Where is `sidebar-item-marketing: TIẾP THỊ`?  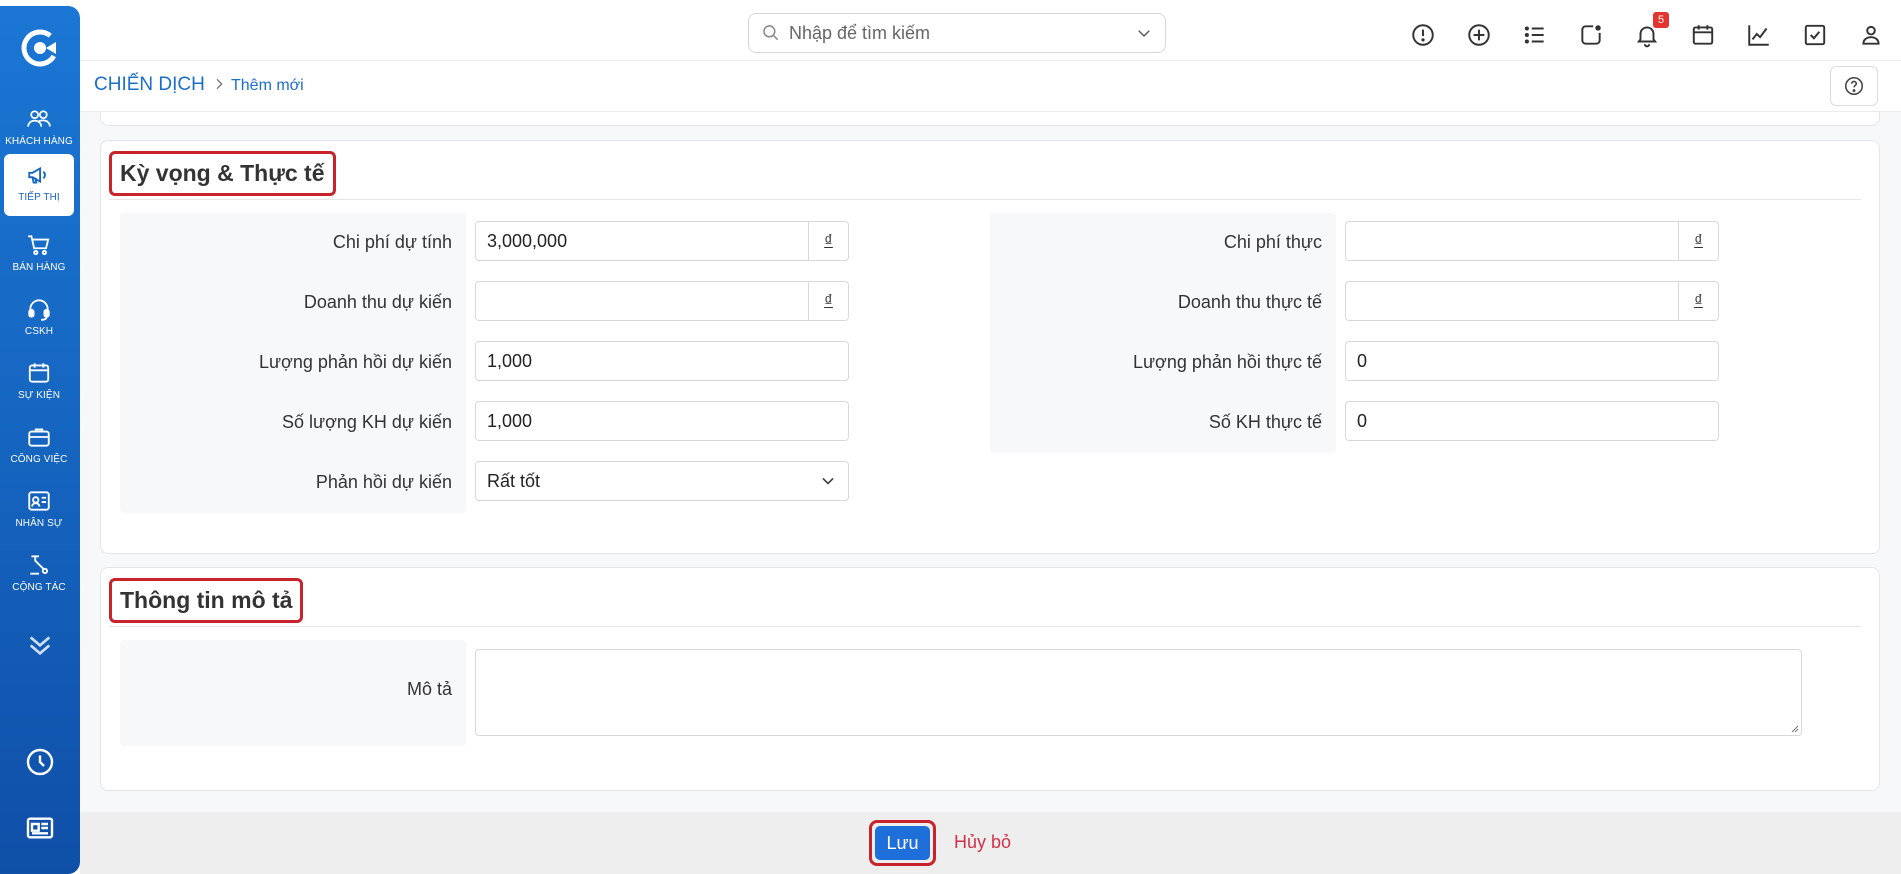
sidebar-item-marketing: TIẾP THỊ is located at coordinates (39, 185).